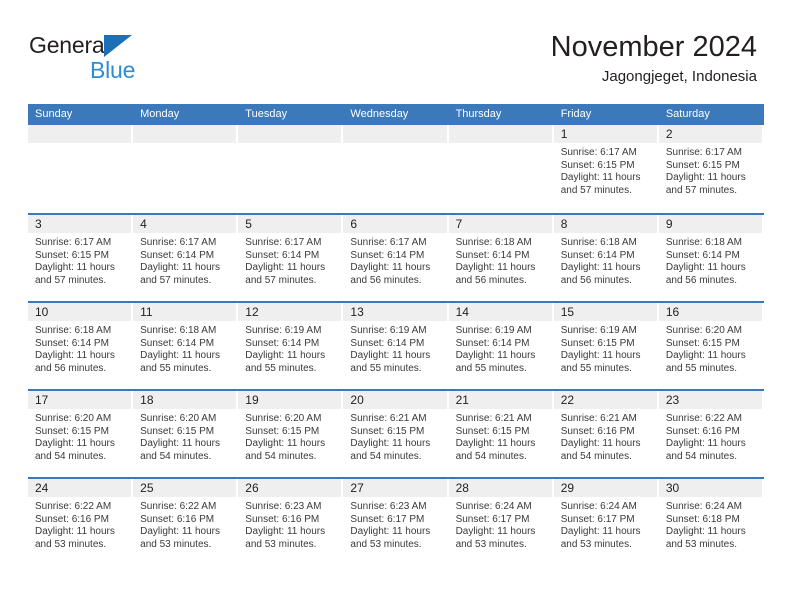 This screenshot has width=792, height=612. What do you see at coordinates (178, 418) in the screenshot?
I see `sunrise-time: Sunrise: 6:20 AM` at bounding box center [178, 418].